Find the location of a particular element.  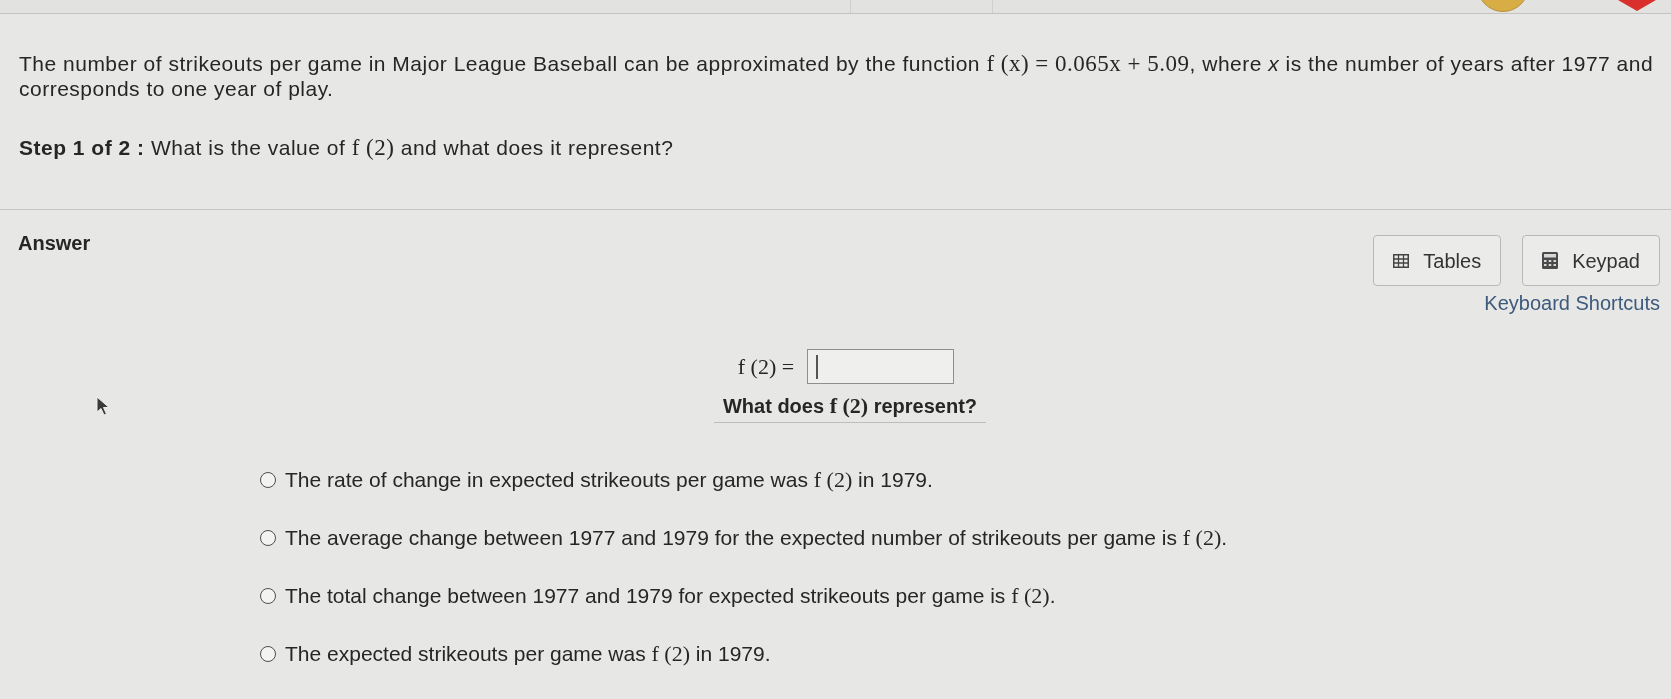

text-cursor-icon is located at coordinates (817, 366).